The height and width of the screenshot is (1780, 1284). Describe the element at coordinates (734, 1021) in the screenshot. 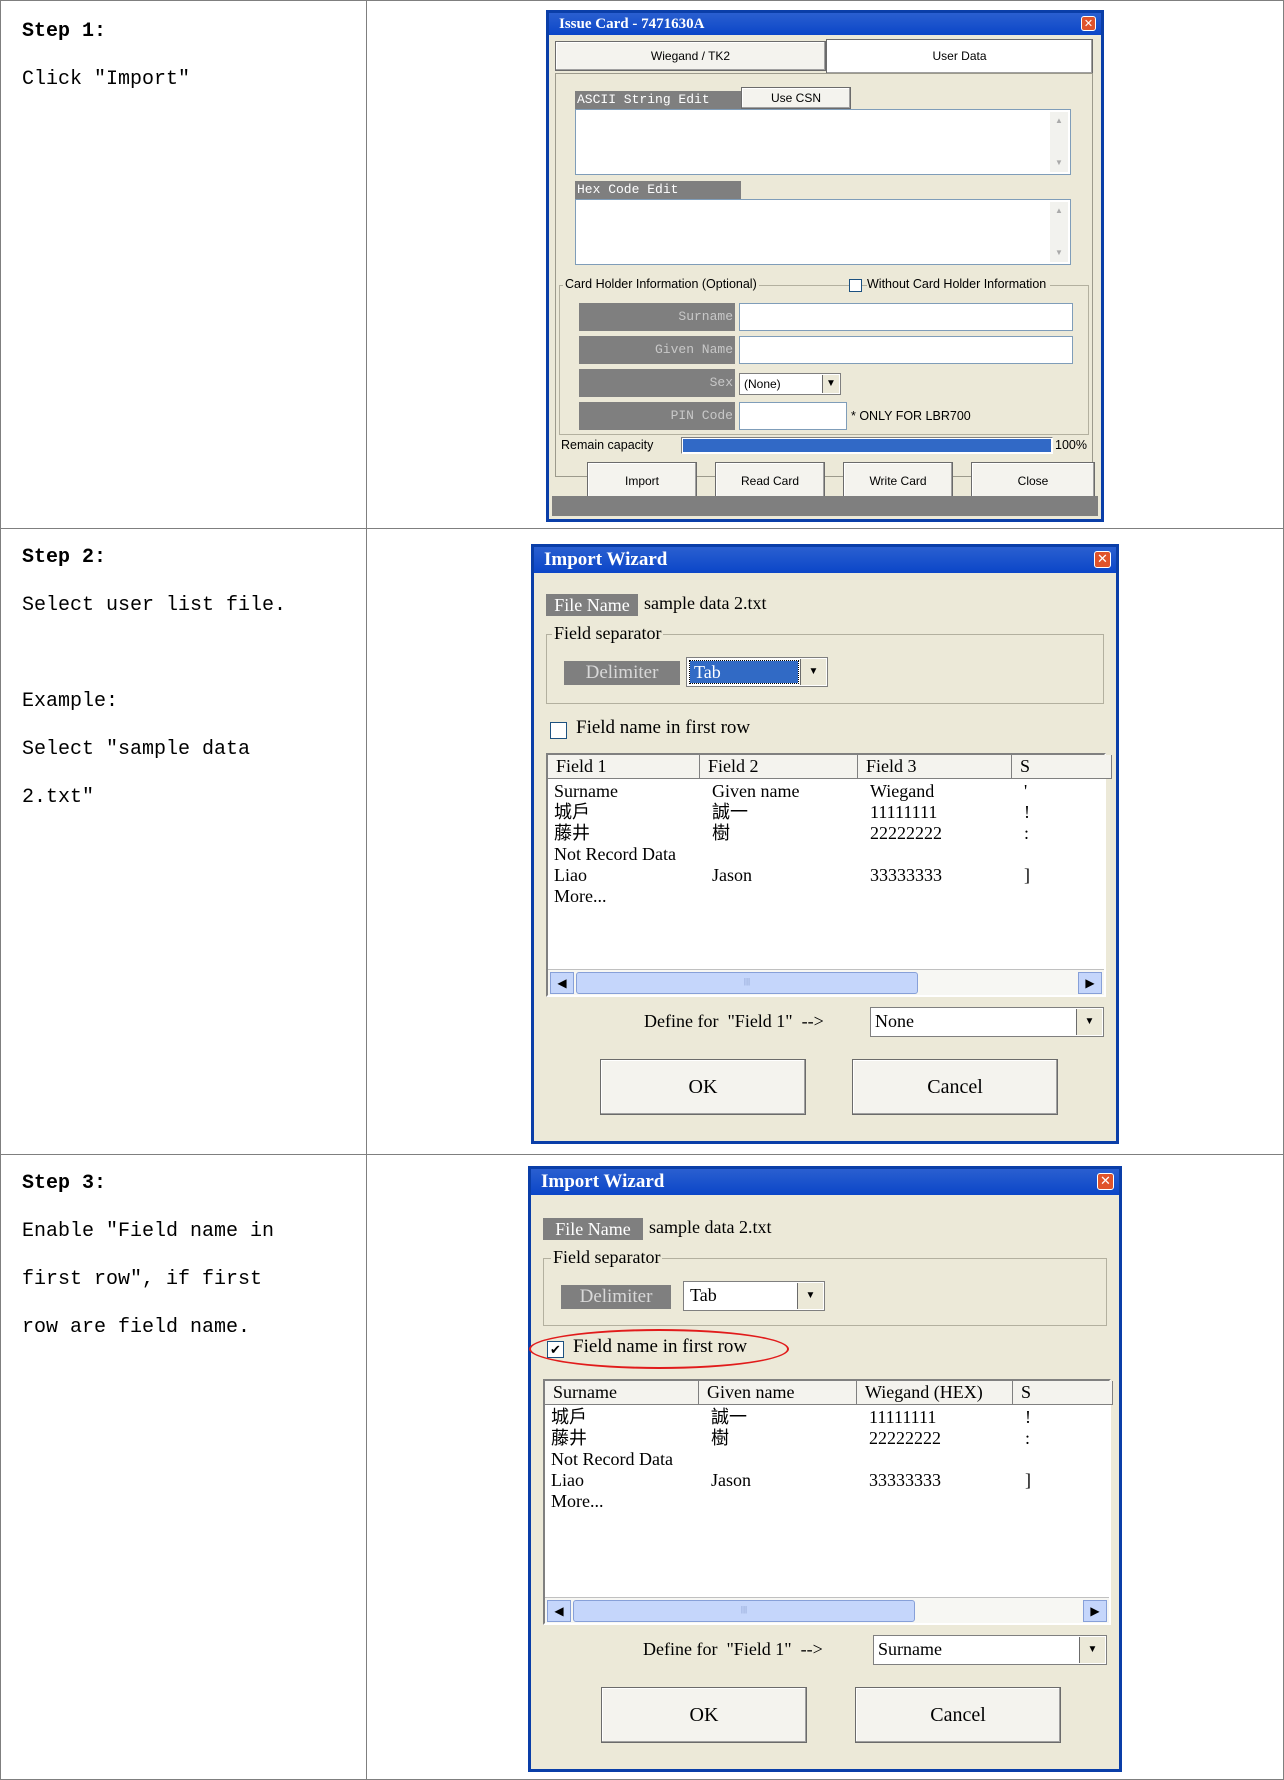

I see `define-for-label: Define for "Field 1" -->` at that location.